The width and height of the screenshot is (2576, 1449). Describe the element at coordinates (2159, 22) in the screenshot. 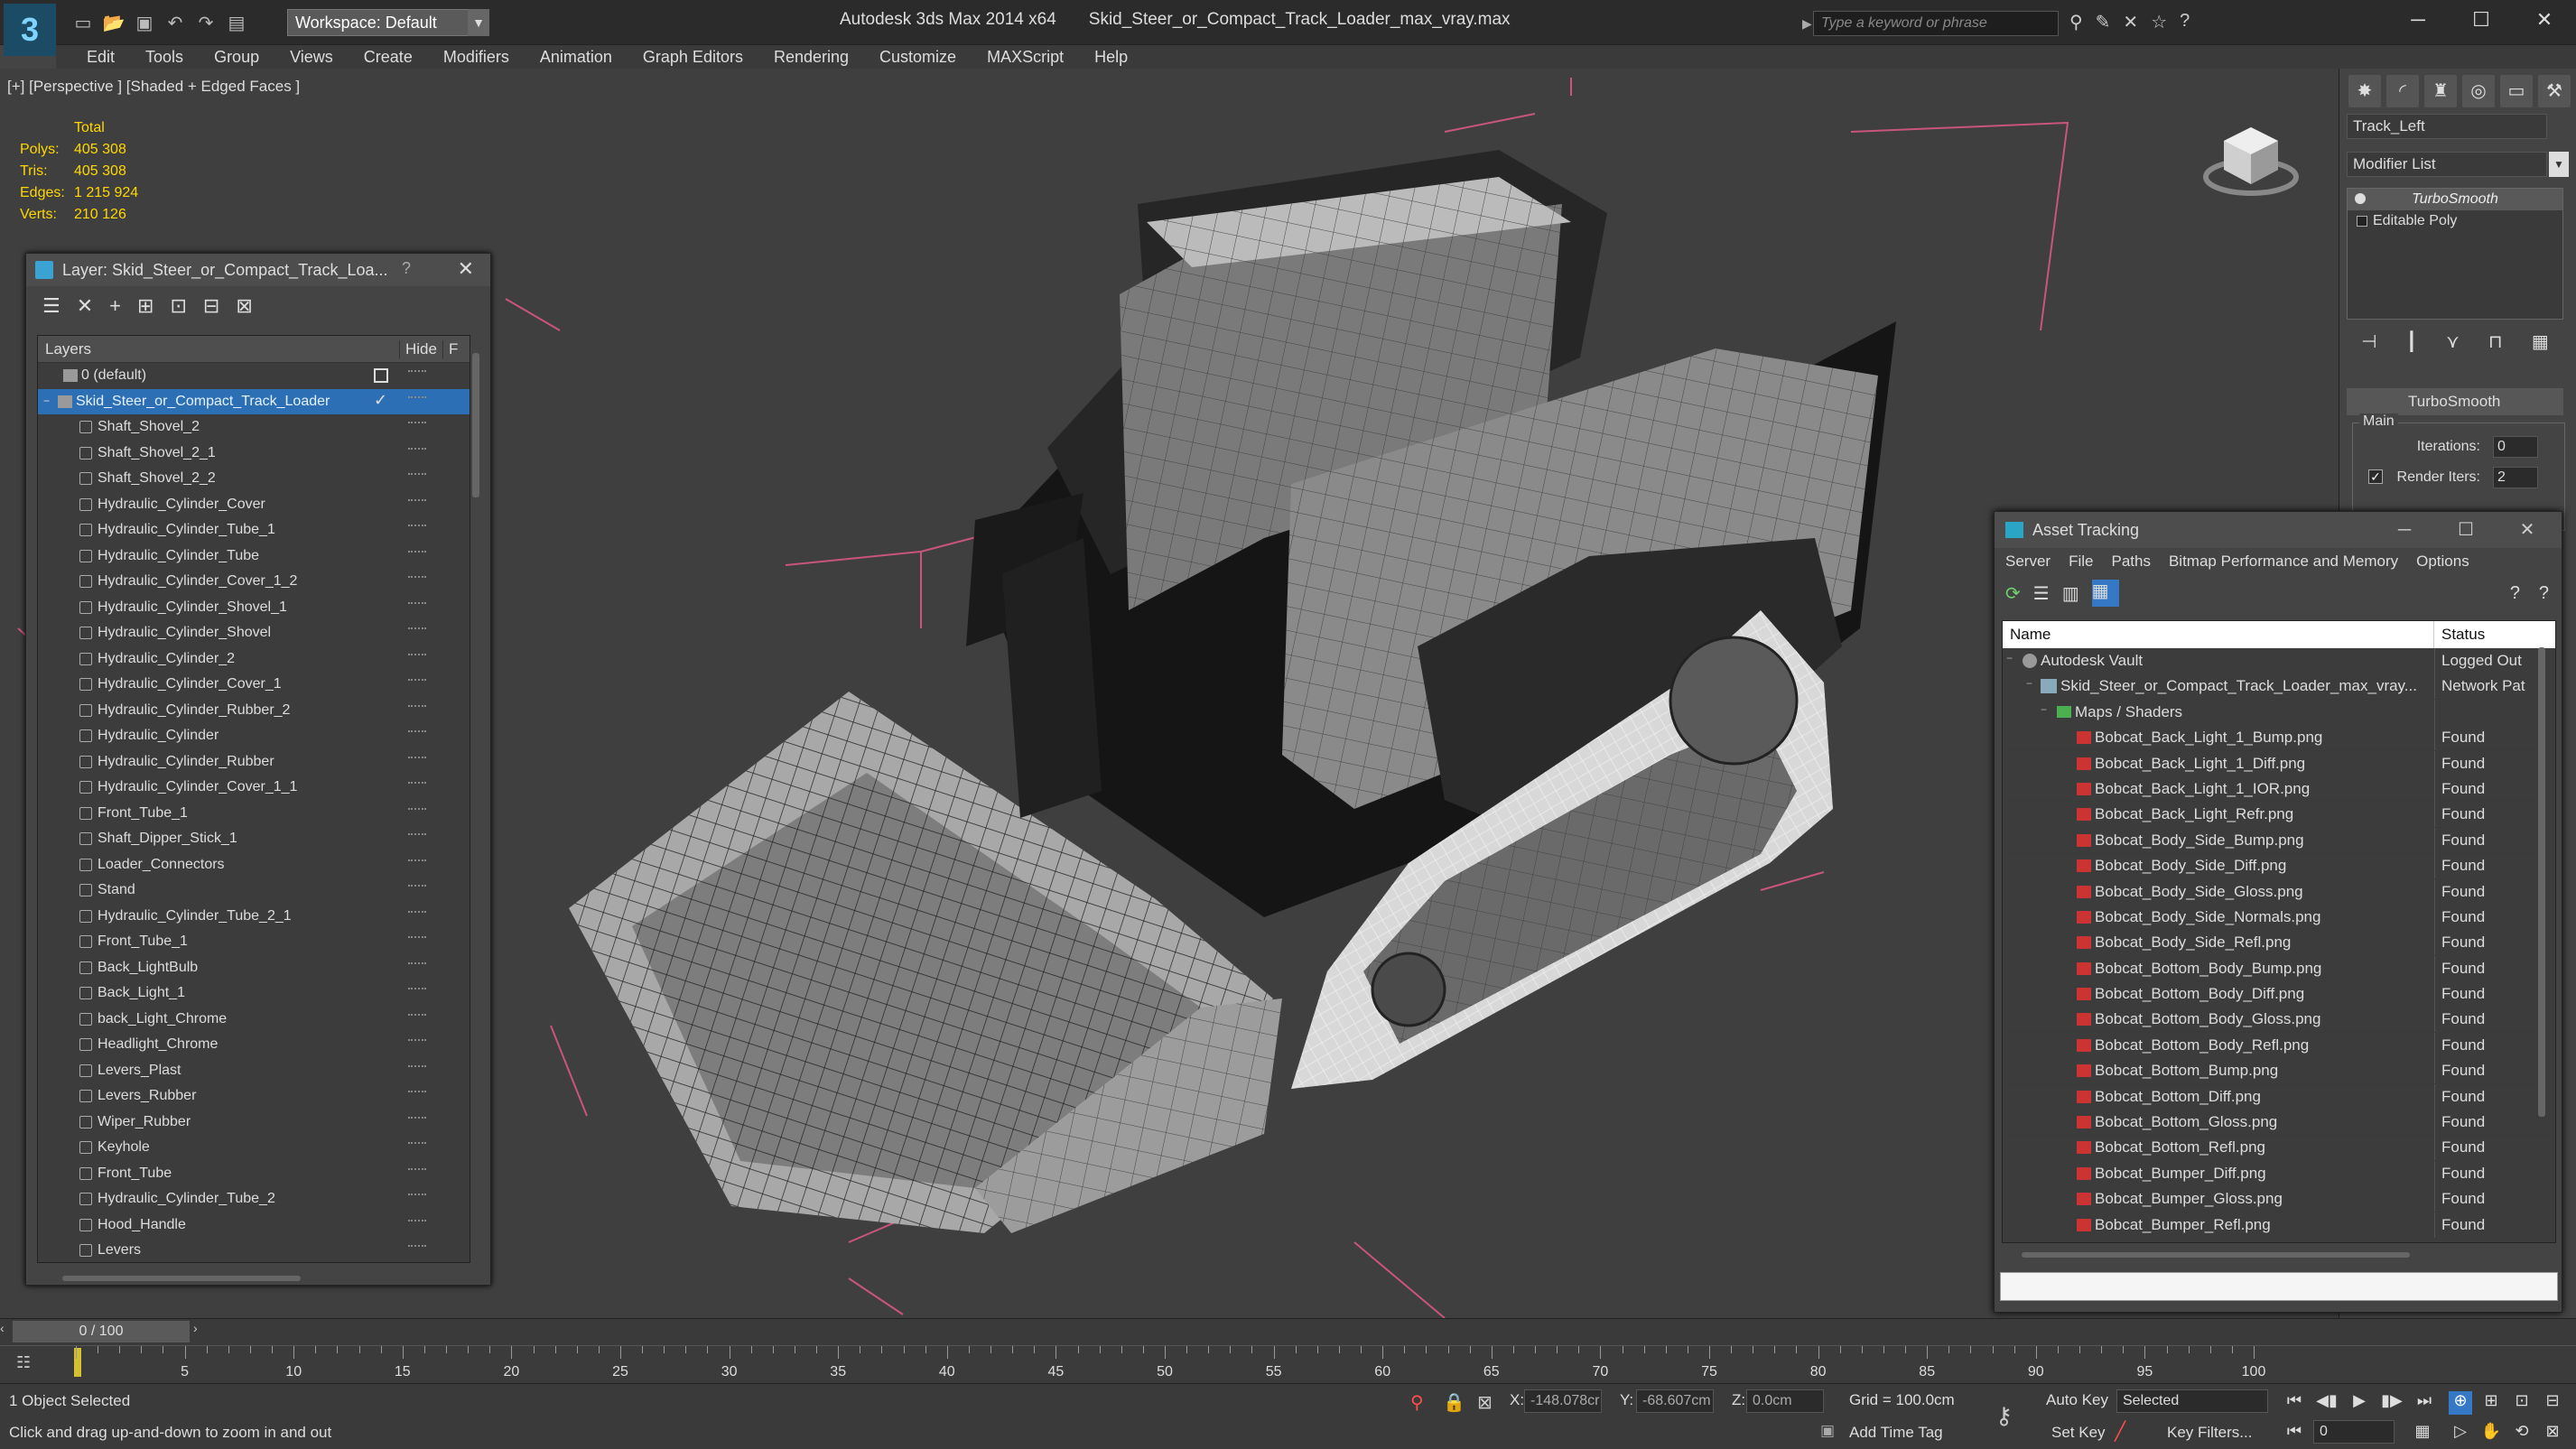

I see `favorites-icon: ☆` at that location.